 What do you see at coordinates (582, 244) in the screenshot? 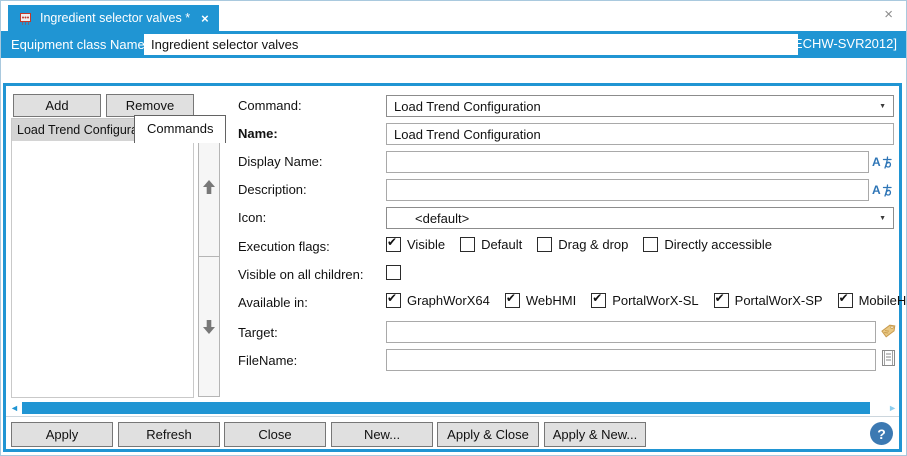
I see `flag-drag-drop: ✔ Drag & drop` at bounding box center [582, 244].